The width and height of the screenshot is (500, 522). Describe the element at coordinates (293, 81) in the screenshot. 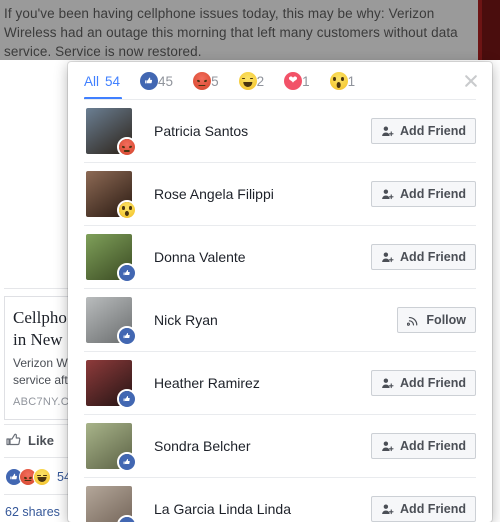

I see `love-icon: ❤` at that location.